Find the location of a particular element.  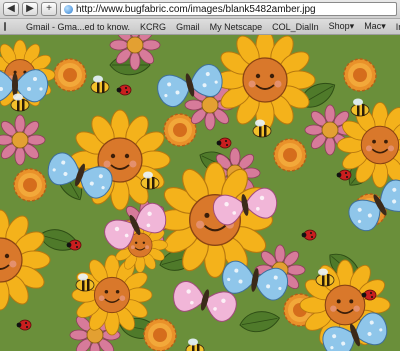

bookmark-in: In is located at coordinates (398, 27).